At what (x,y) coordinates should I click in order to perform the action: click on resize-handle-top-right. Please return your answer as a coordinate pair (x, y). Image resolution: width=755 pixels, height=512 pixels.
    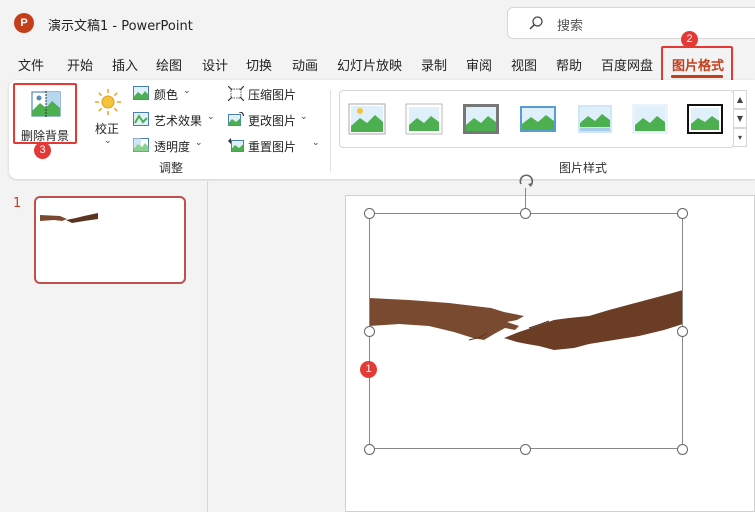
    Looking at the image, I should click on (682, 213).